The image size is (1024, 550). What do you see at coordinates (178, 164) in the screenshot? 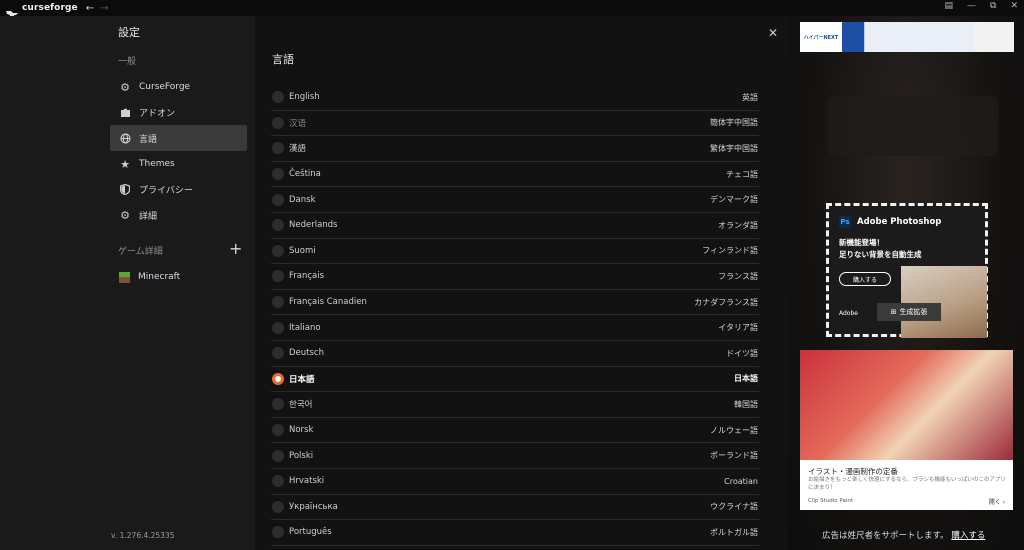
I see `sidebar-item-themes: ★ Themes` at bounding box center [178, 164].